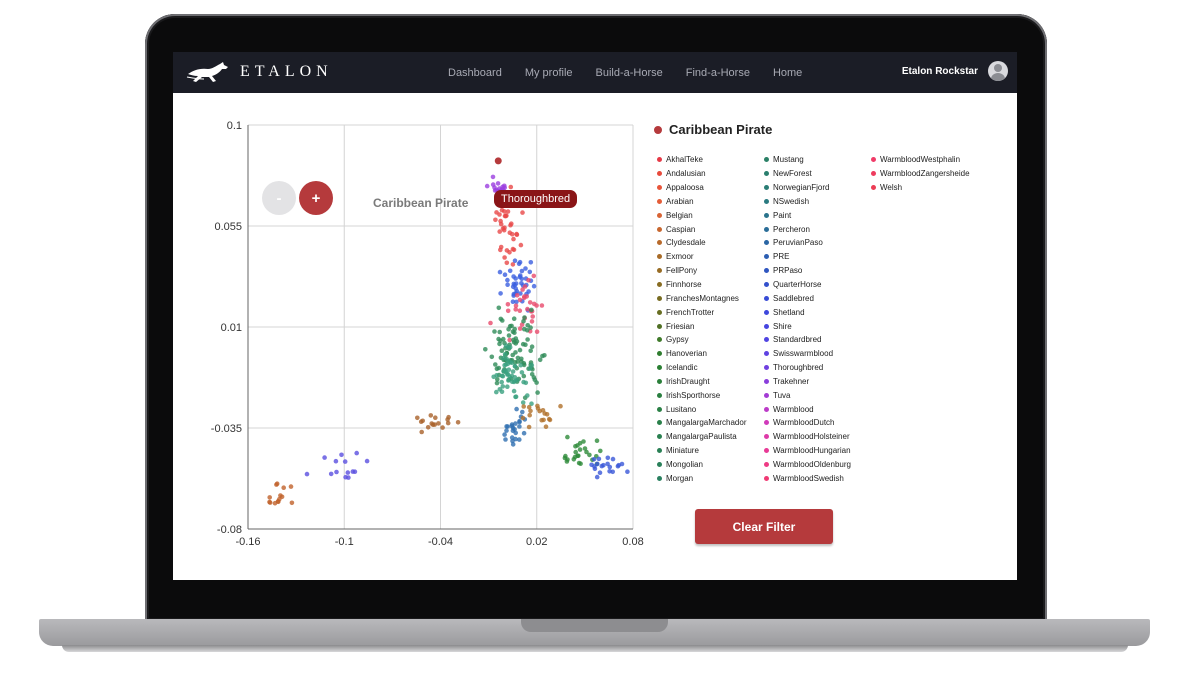 The height and width of the screenshot is (674, 1200). I want to click on legend-item: Tuva, so click(819, 395).